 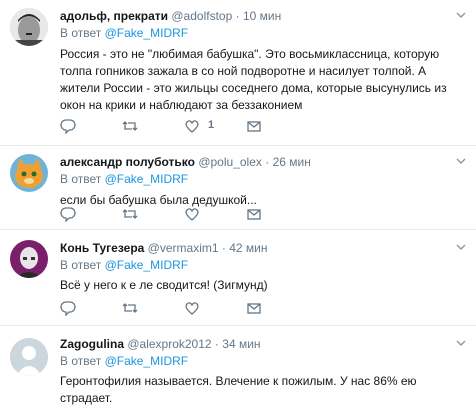 What do you see at coordinates (102, 248) in the screenshot?
I see `user-name: Конь Тугезера` at bounding box center [102, 248].